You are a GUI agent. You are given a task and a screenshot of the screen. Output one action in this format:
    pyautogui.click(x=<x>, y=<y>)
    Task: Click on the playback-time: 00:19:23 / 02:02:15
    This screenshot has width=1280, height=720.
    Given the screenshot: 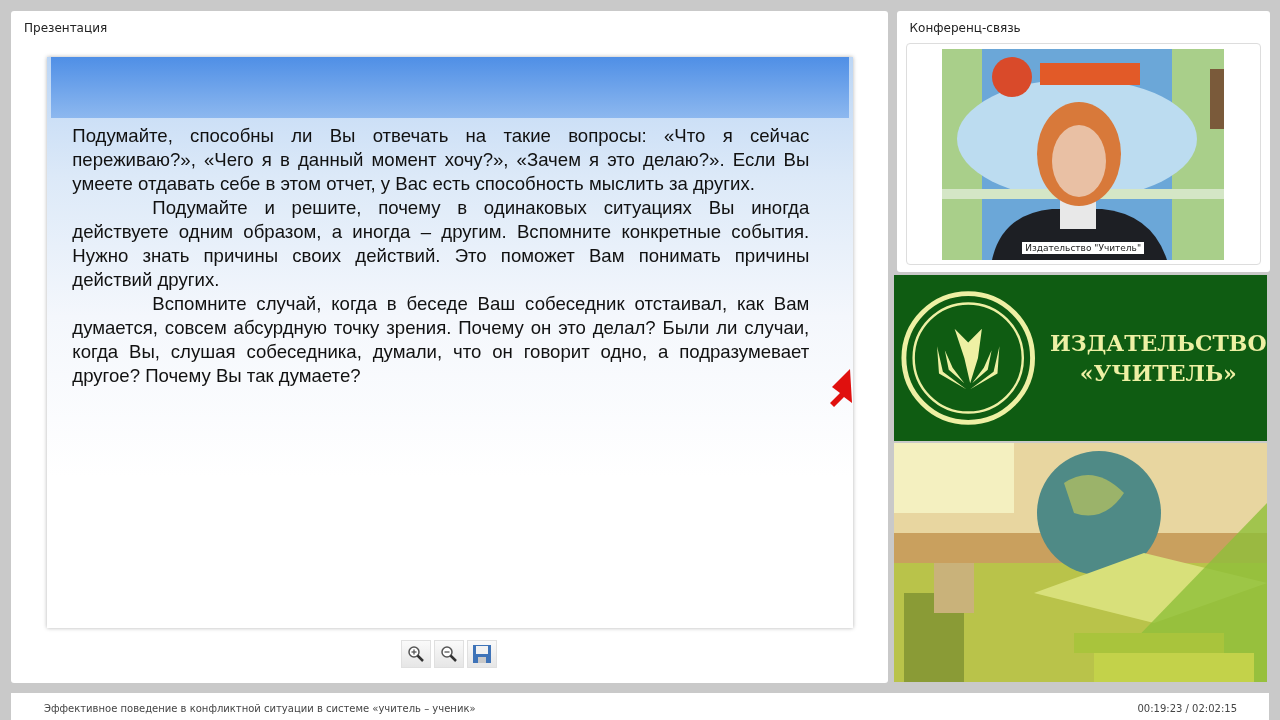 What is the action you would take?
    pyautogui.click(x=1187, y=708)
    